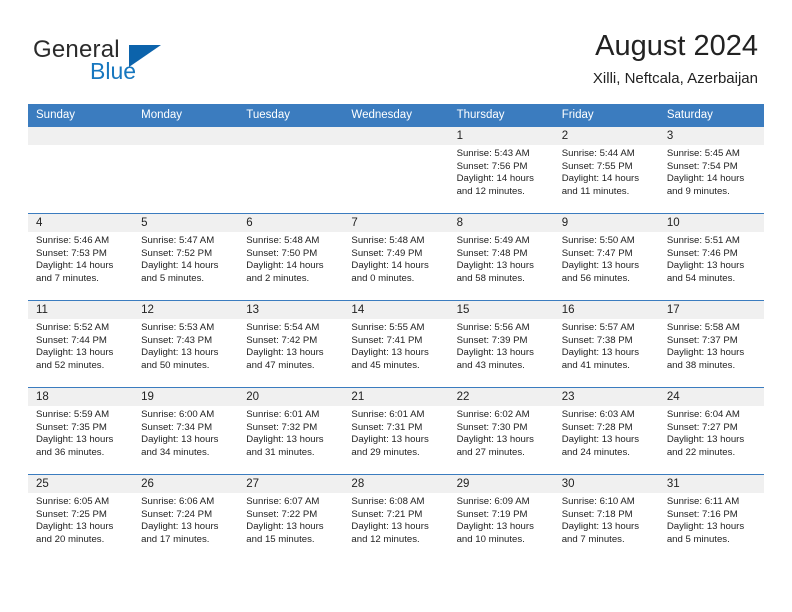  I want to click on day-number: 12, so click(186, 310).